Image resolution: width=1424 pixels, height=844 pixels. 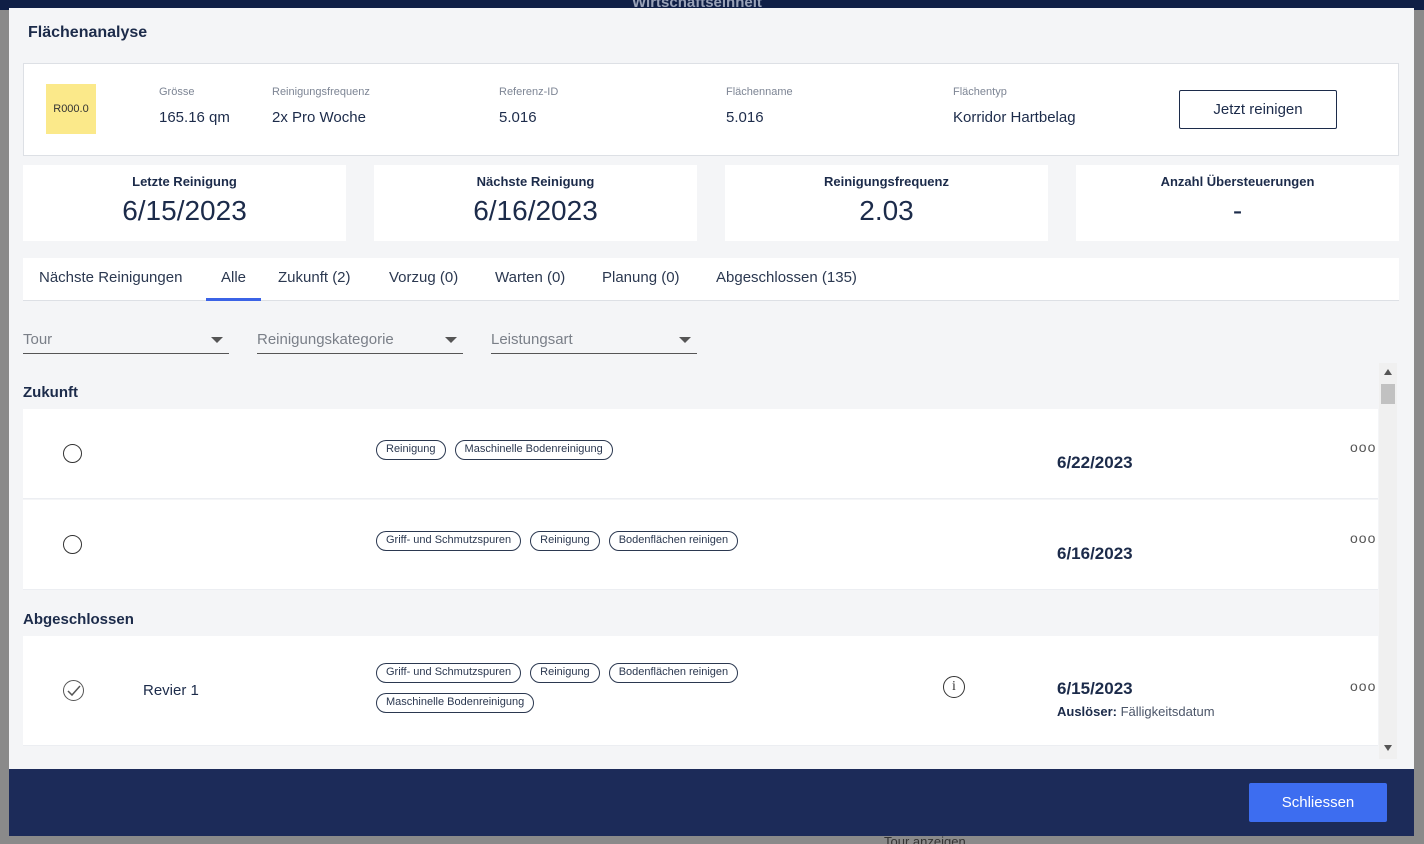 What do you see at coordinates (1014, 117) in the screenshot?
I see `field-area-type-value: Korridor Hartbelag` at bounding box center [1014, 117].